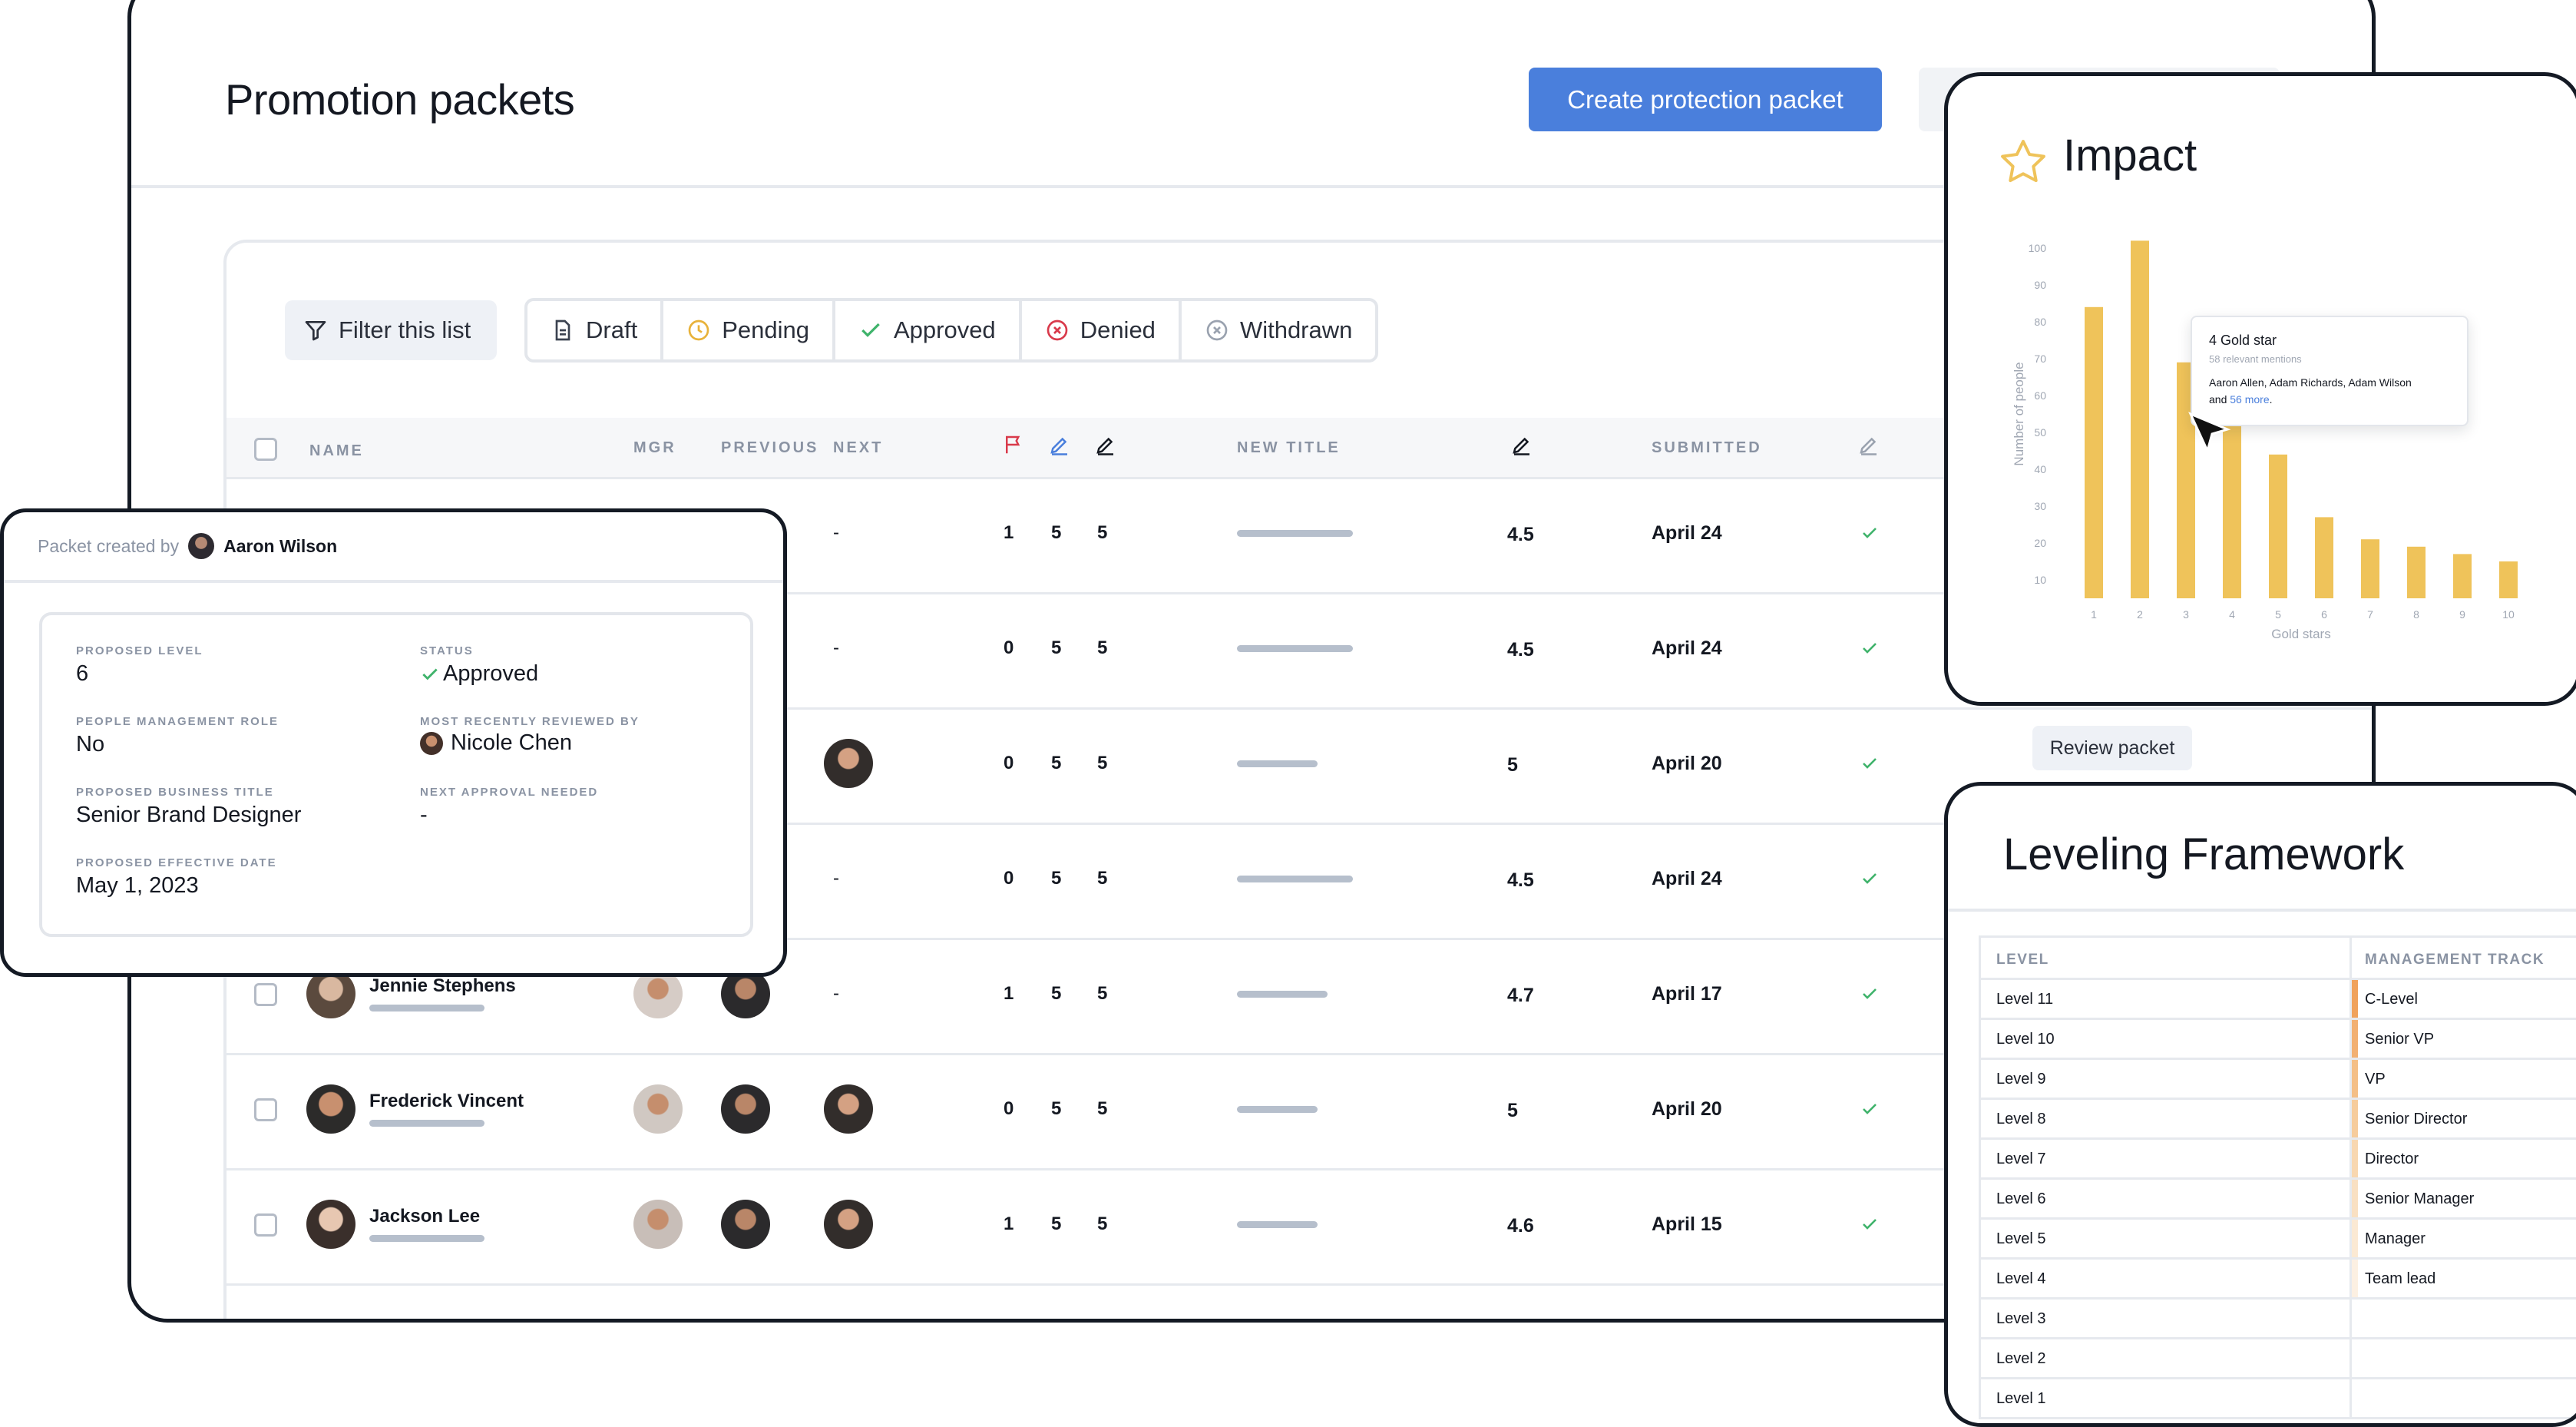 Image resolution: width=2576 pixels, height=1427 pixels. Describe the element at coordinates (2094, 614) in the screenshot. I see `x-tick-label: 1` at that location.